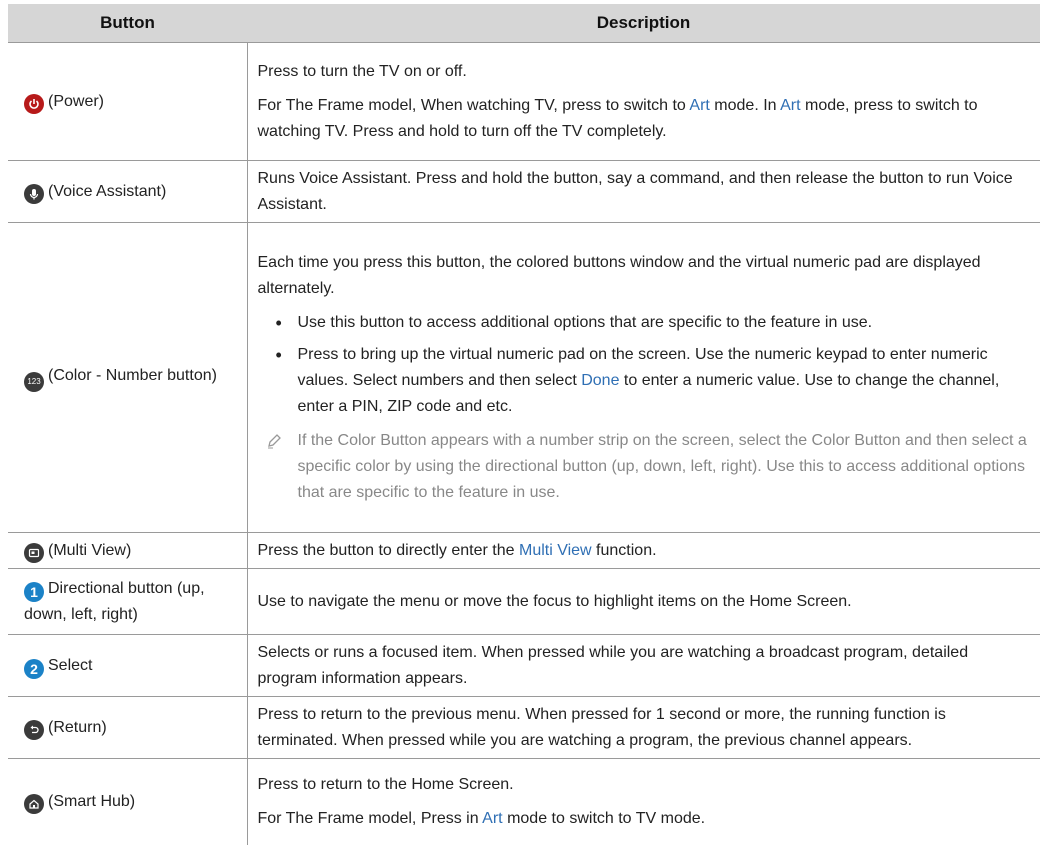  What do you see at coordinates (555, 550) in the screenshot?
I see `multi-view-link: Multi View` at bounding box center [555, 550].